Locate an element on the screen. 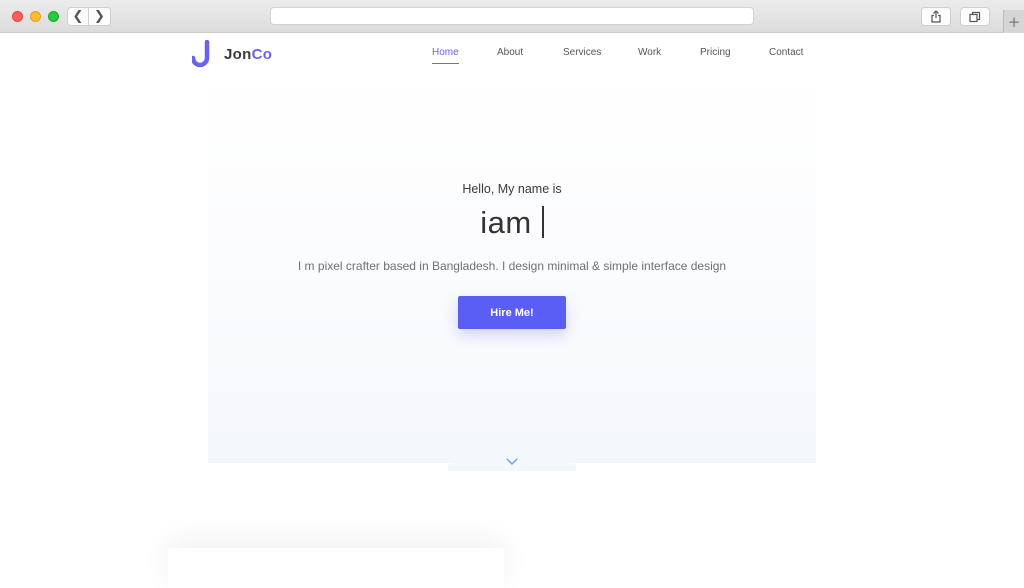 Image resolution: width=1024 pixels, height=588 pixels. forward-button: ❯ is located at coordinates (100, 16).